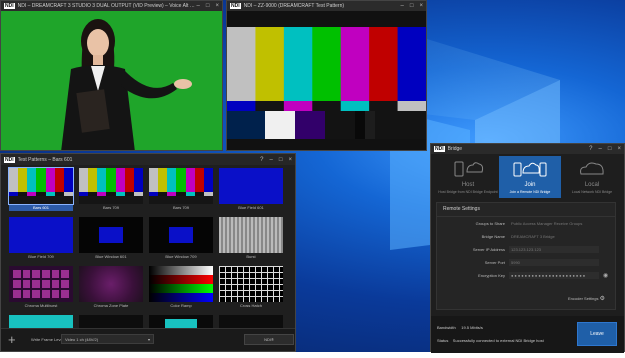 This screenshot has height=358, width=625. I want to click on pattern-label: Blue Field 709, so click(41, 256).